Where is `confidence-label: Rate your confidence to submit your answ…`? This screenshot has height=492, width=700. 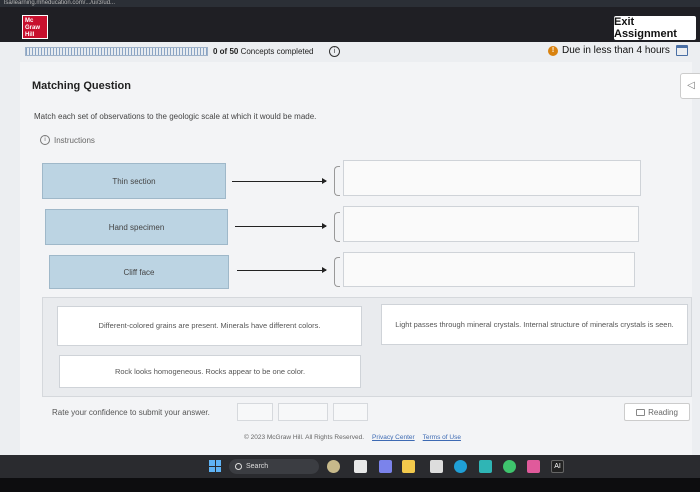
confidence-label: Rate your confidence to submit your answ… is located at coordinates (131, 412).